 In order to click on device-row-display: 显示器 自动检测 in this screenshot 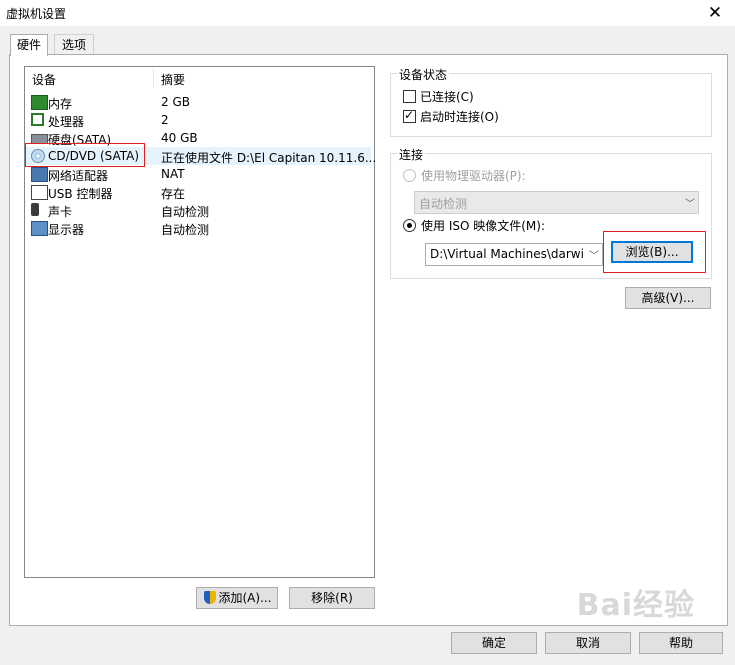, I will do `click(198, 228)`.